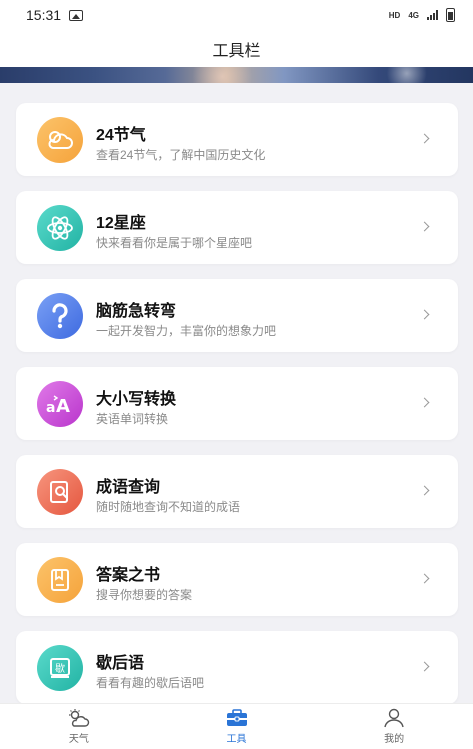 This screenshot has height=749, width=473. Describe the element at coordinates (60, 140) in the screenshot. I see `cloud-icon` at that location.